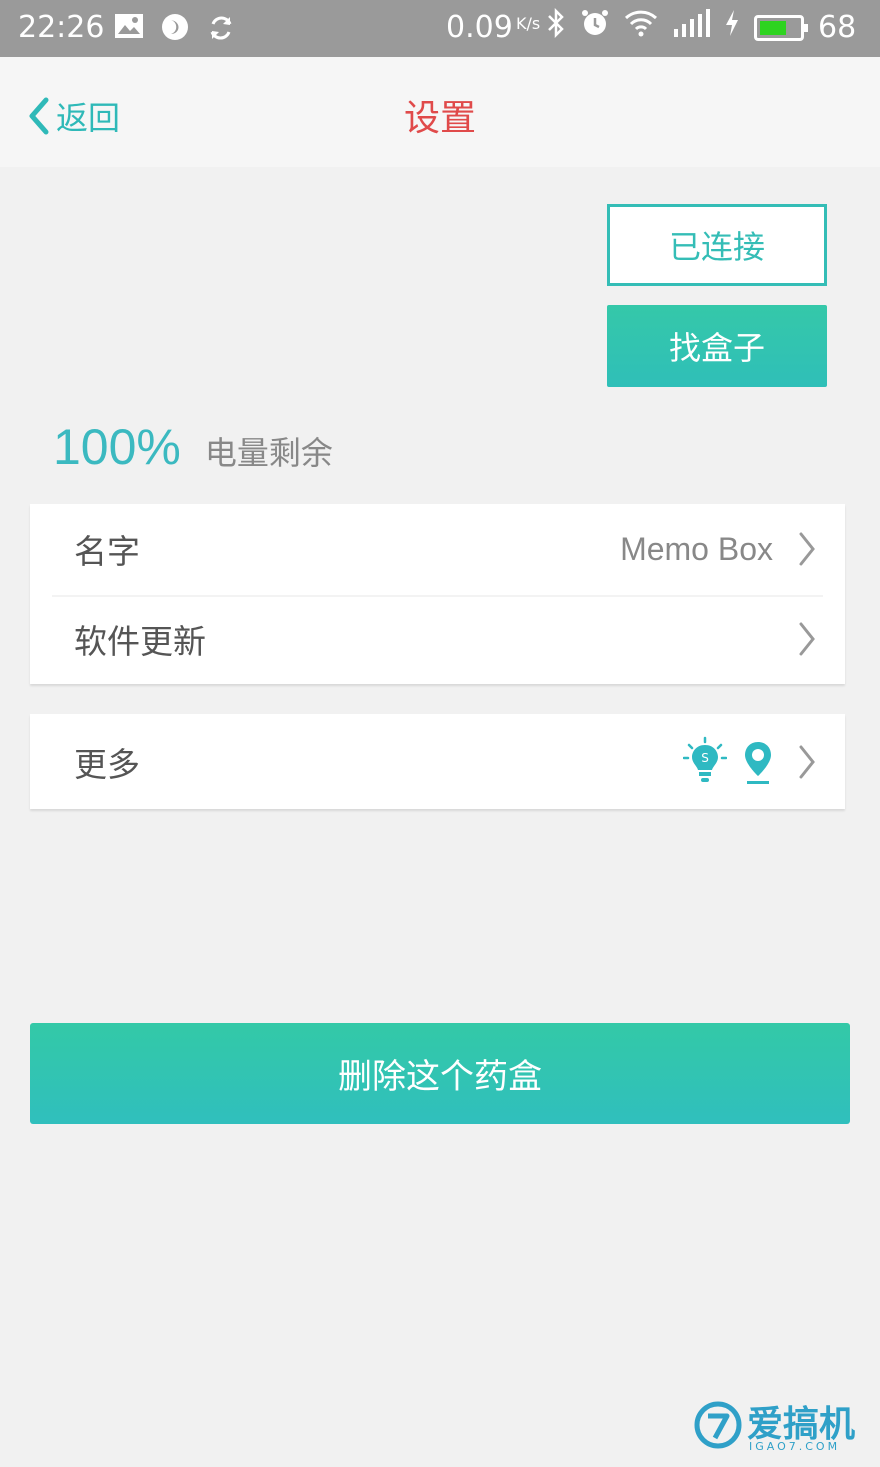 This screenshot has height=1467, width=880. I want to click on signal-icon, so click(691, 28).